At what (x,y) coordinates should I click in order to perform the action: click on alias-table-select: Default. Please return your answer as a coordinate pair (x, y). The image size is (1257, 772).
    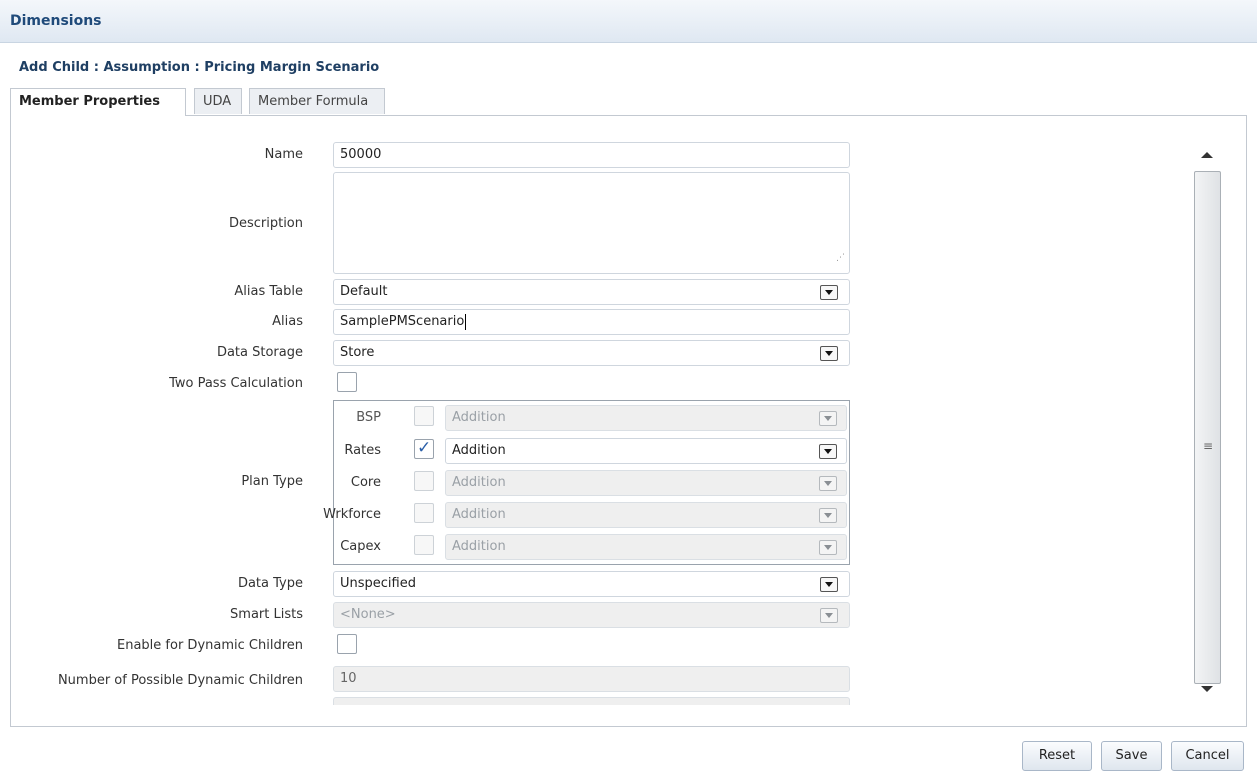
    Looking at the image, I should click on (591, 292).